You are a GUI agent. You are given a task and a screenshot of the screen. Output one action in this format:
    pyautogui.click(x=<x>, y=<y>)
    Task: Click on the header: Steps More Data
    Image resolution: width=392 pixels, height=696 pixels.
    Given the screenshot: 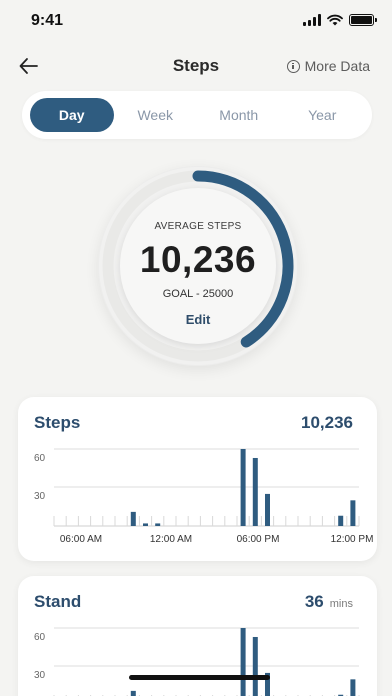 What is the action you would take?
    pyautogui.click(x=196, y=66)
    